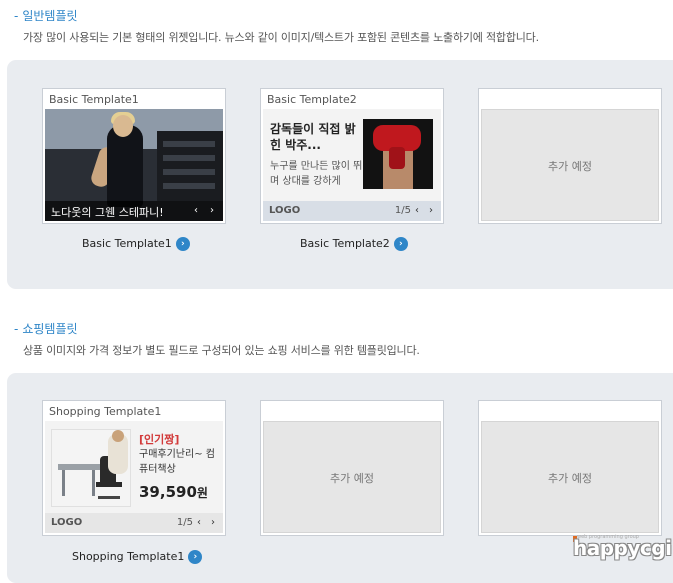 The image size is (673, 583). I want to click on basic-template1-card: Basic Template1 노다웃의 그웬 스테파니! ‹ ›, so click(134, 156).